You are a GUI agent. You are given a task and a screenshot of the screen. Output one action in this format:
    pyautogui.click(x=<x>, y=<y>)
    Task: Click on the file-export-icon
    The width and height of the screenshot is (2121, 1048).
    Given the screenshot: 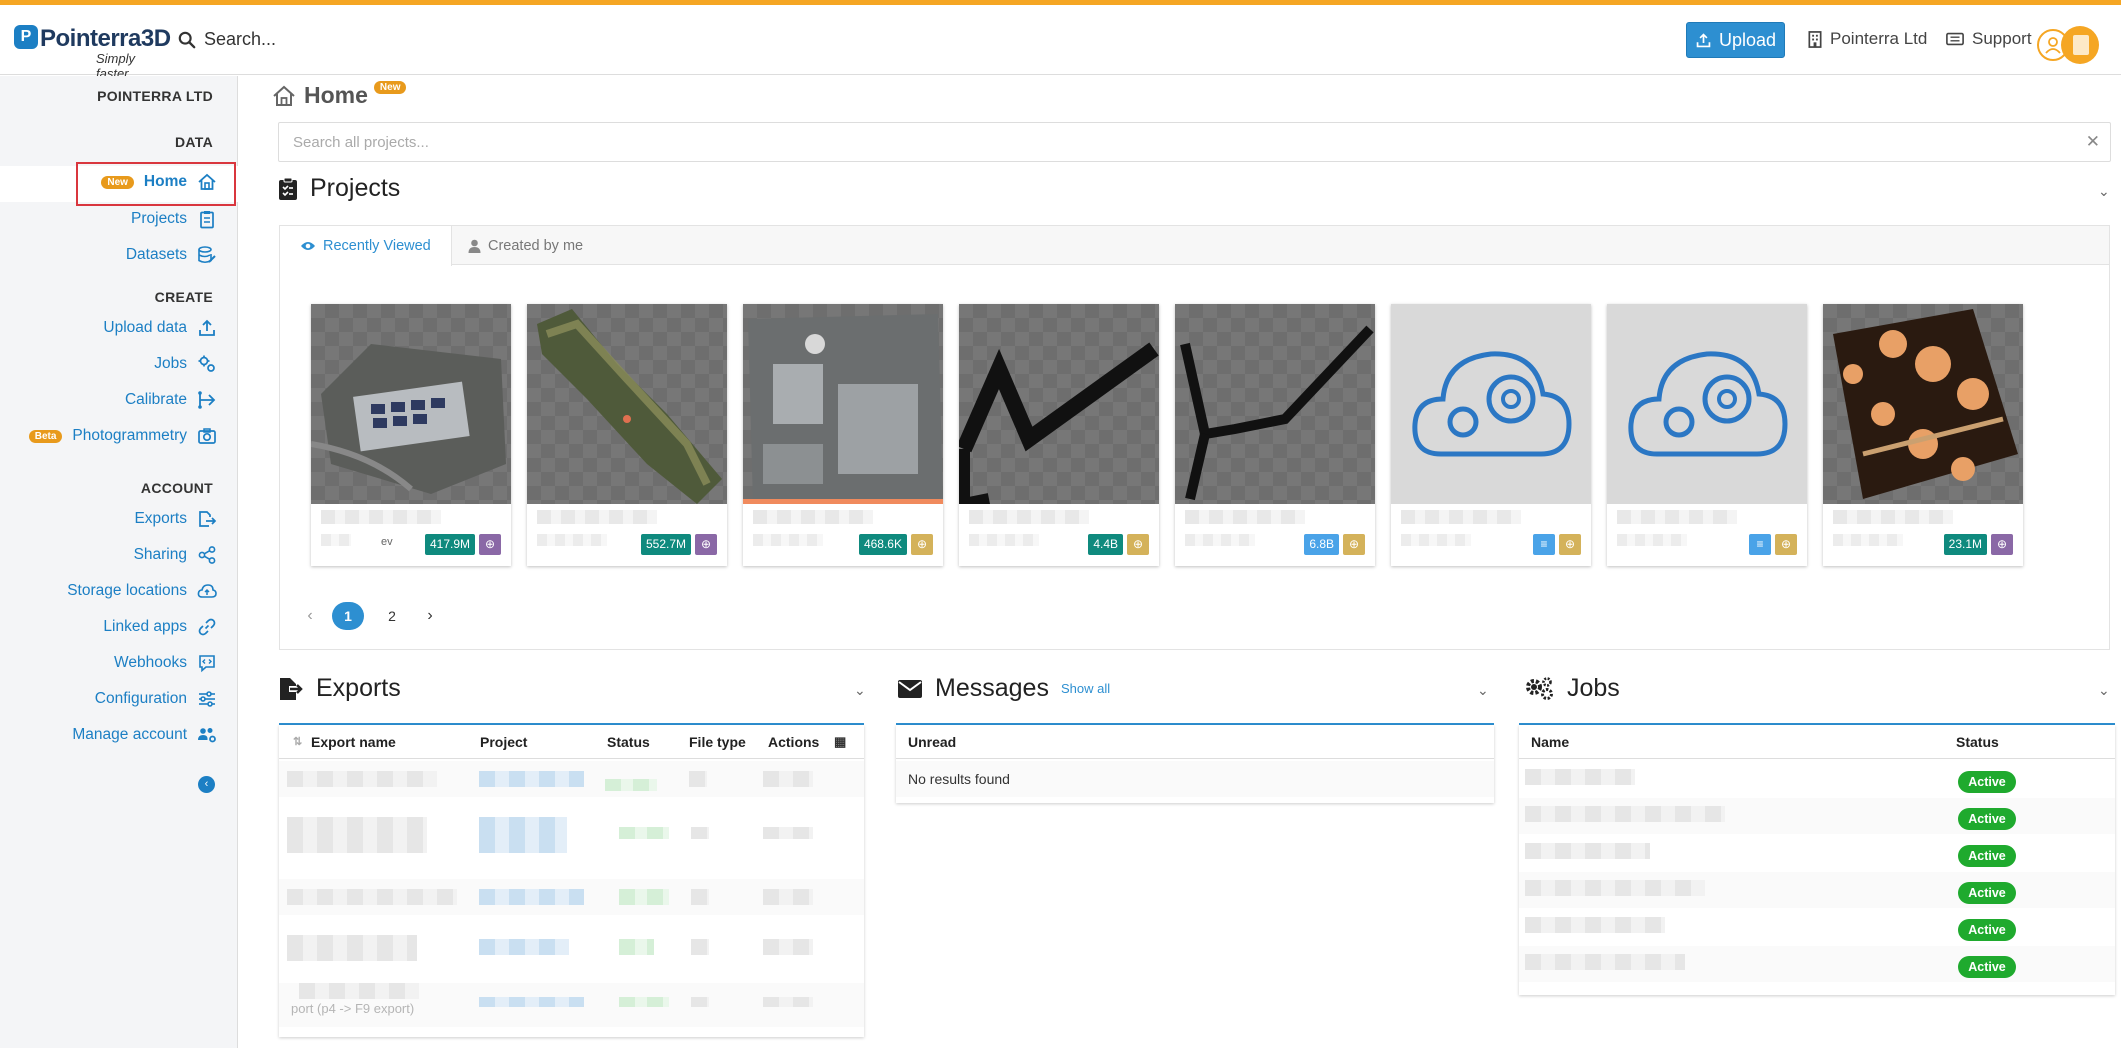 What is the action you would take?
    pyautogui.click(x=208, y=519)
    